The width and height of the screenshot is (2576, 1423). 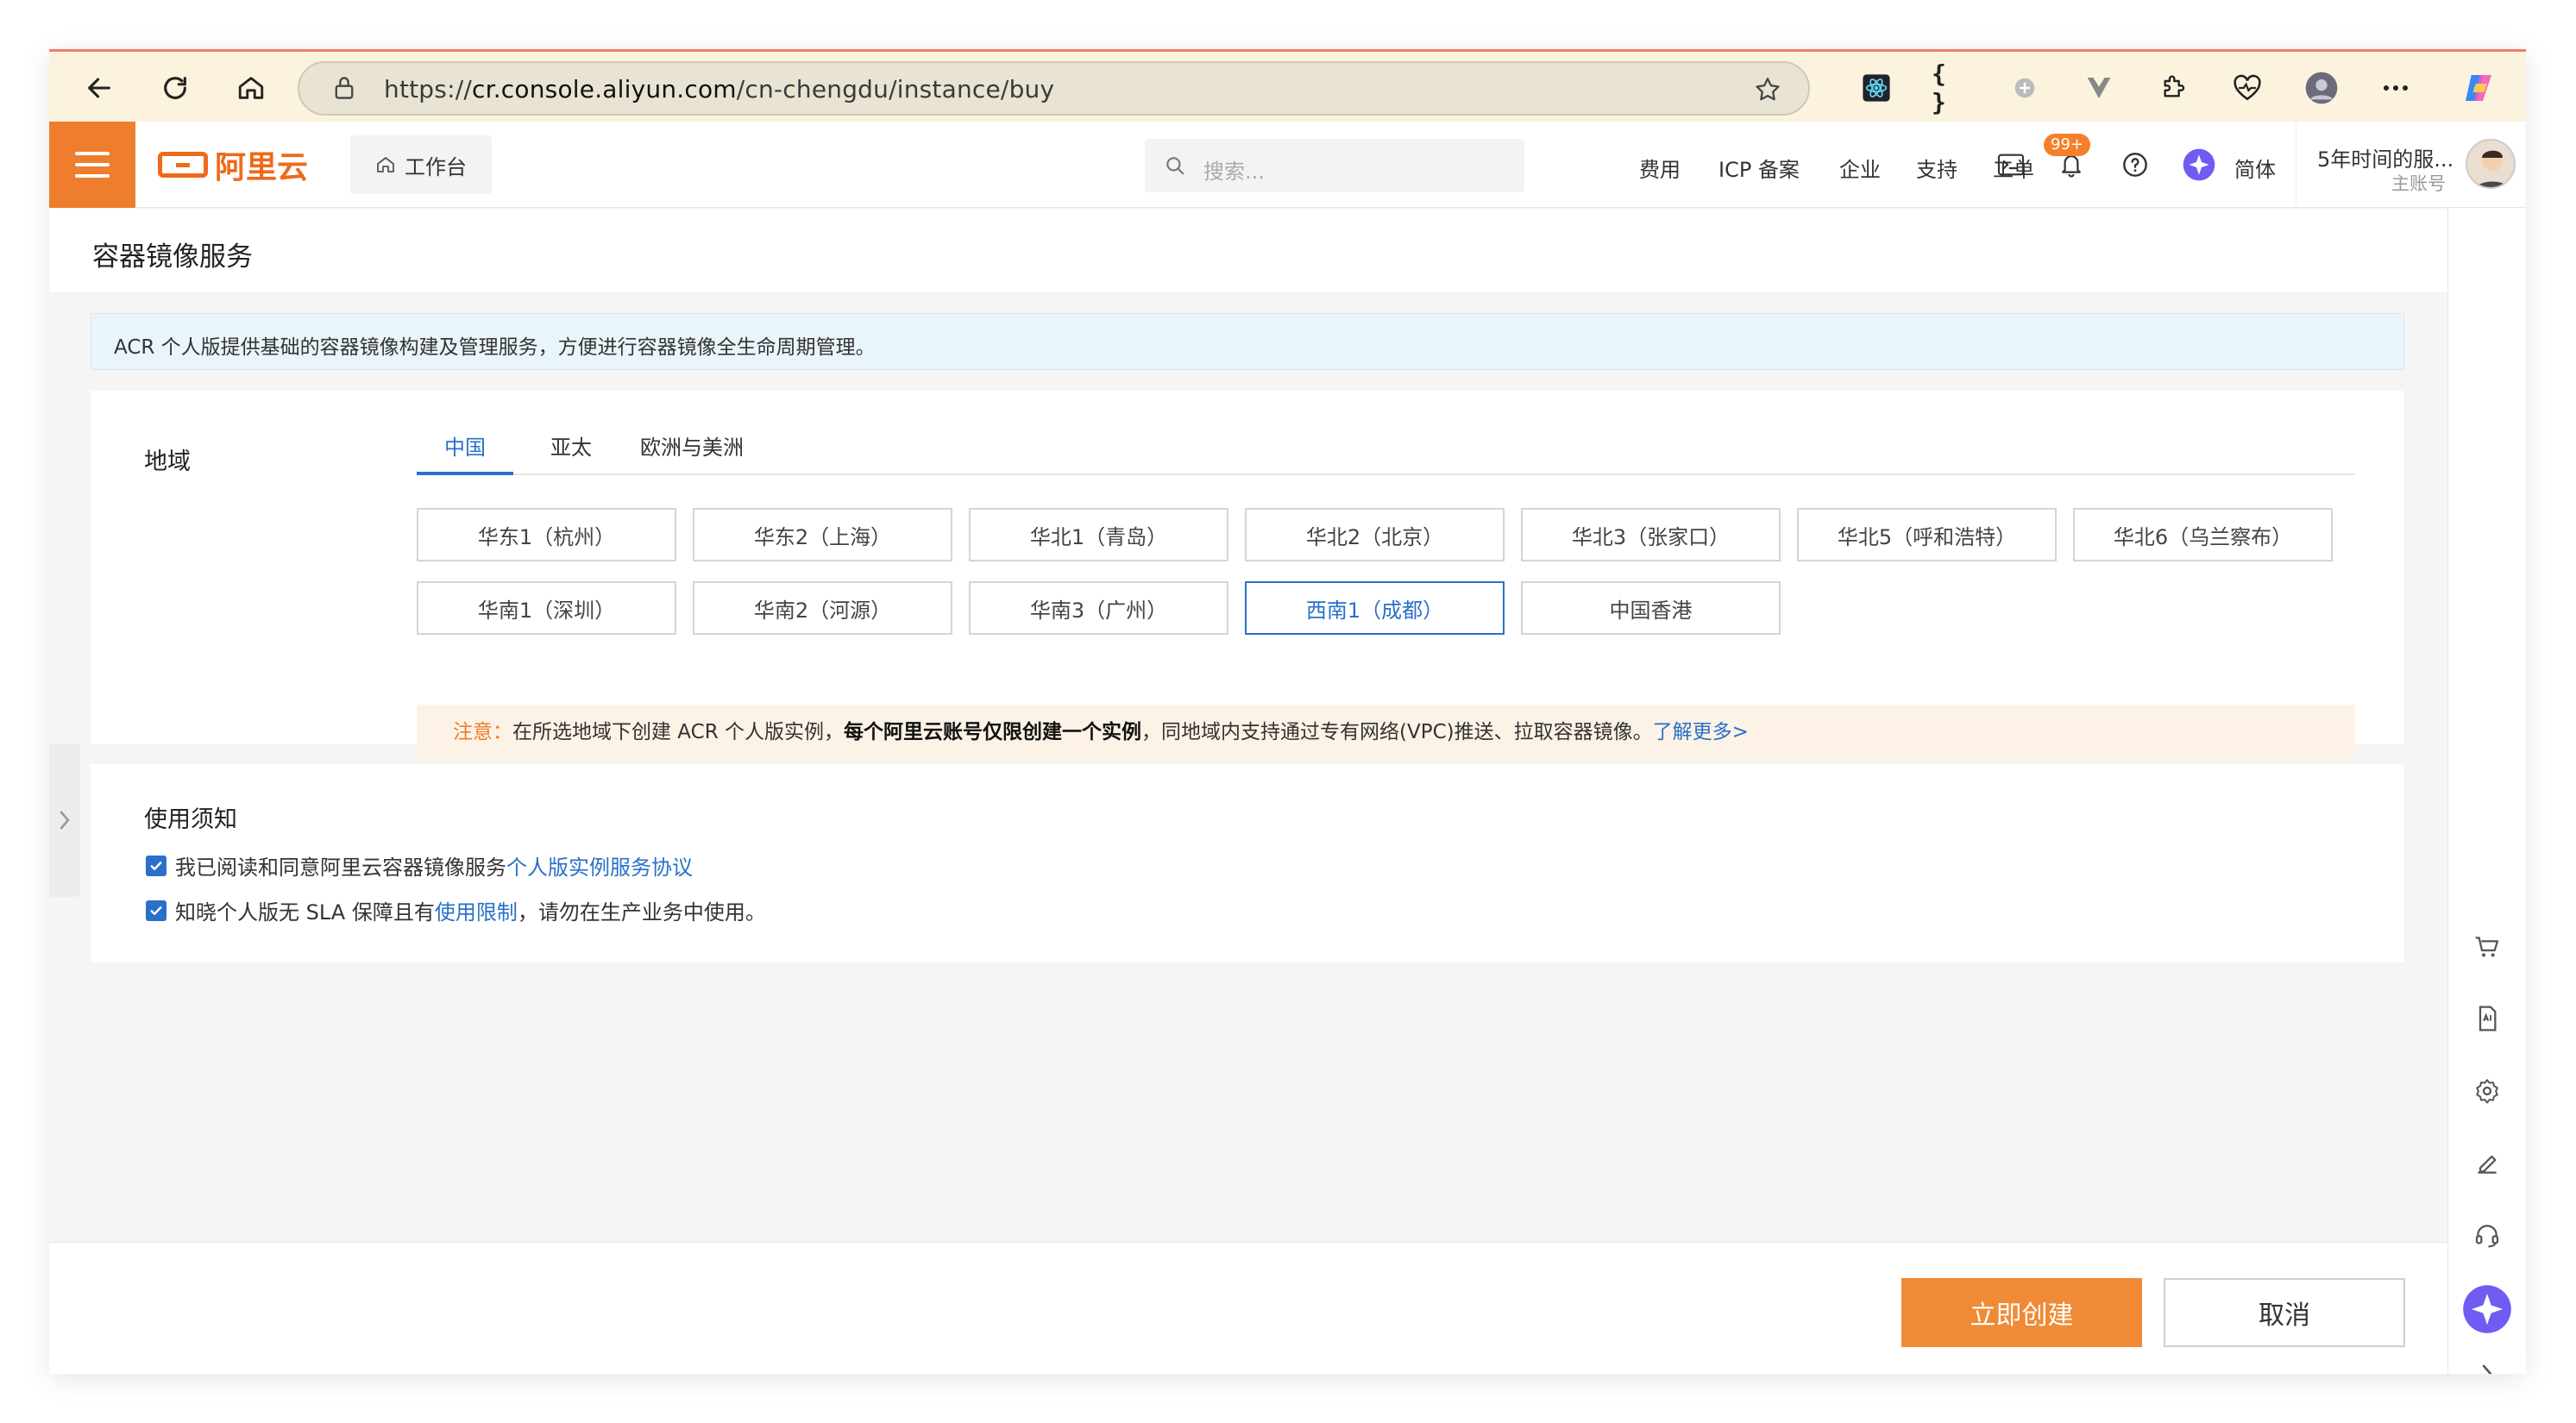 What do you see at coordinates (305, 912) in the screenshot?
I see `sla-text: 知晓个人版无 SLA 保障且有` at bounding box center [305, 912].